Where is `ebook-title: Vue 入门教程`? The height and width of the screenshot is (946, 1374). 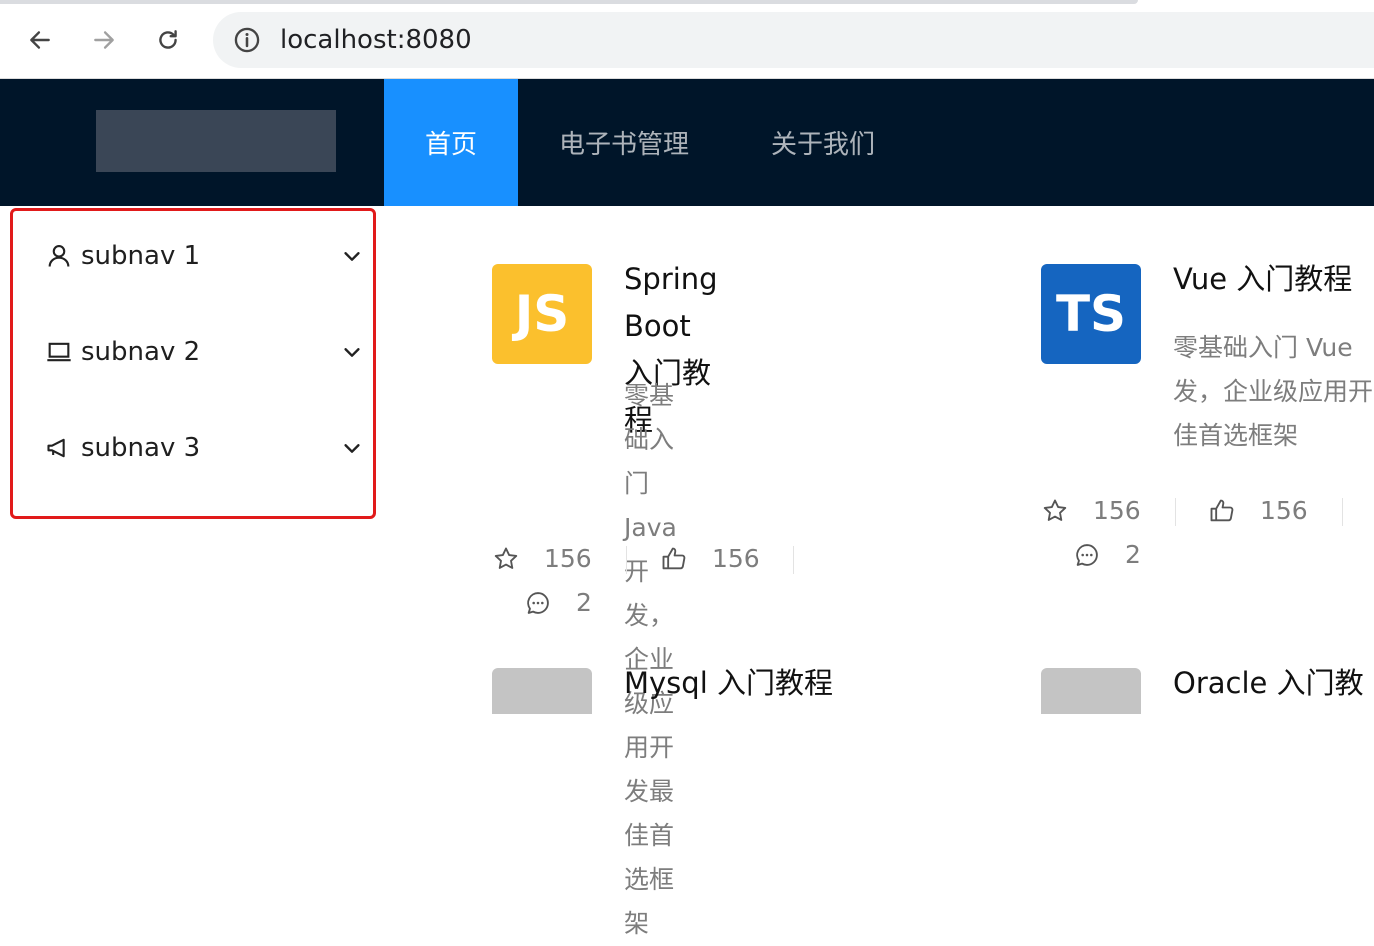 ebook-title: Vue 入门教程 is located at coordinates (1262, 279).